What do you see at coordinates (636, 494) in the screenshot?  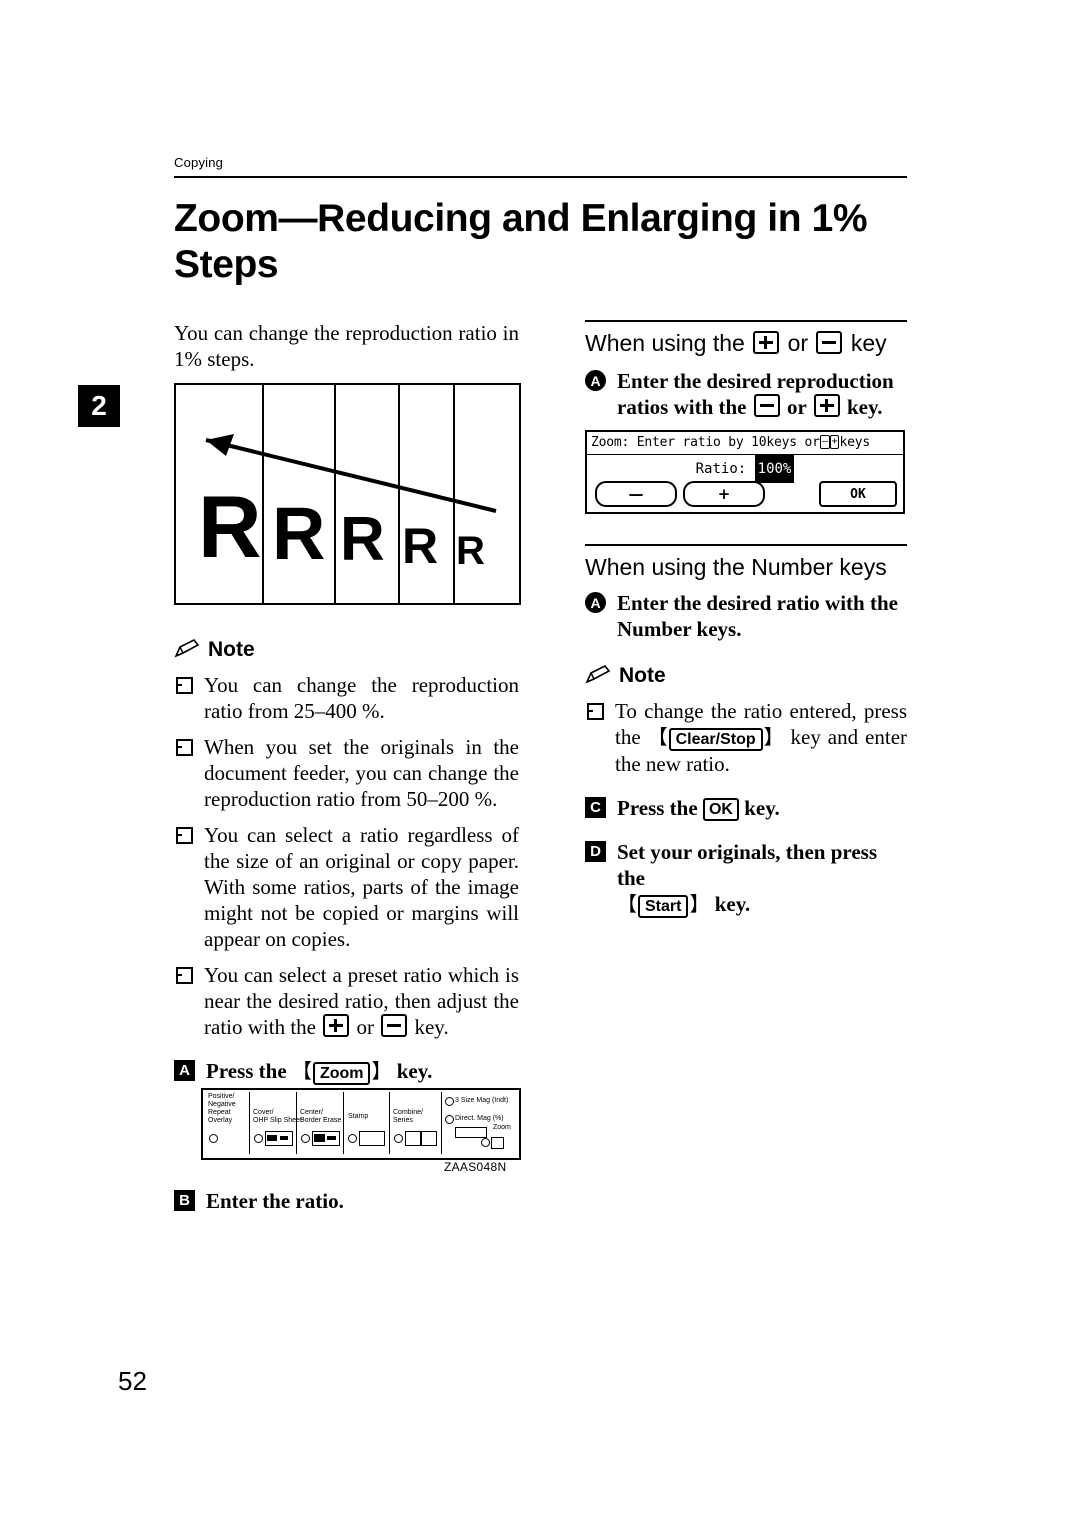 I see `lcd-minus-button: —` at bounding box center [636, 494].